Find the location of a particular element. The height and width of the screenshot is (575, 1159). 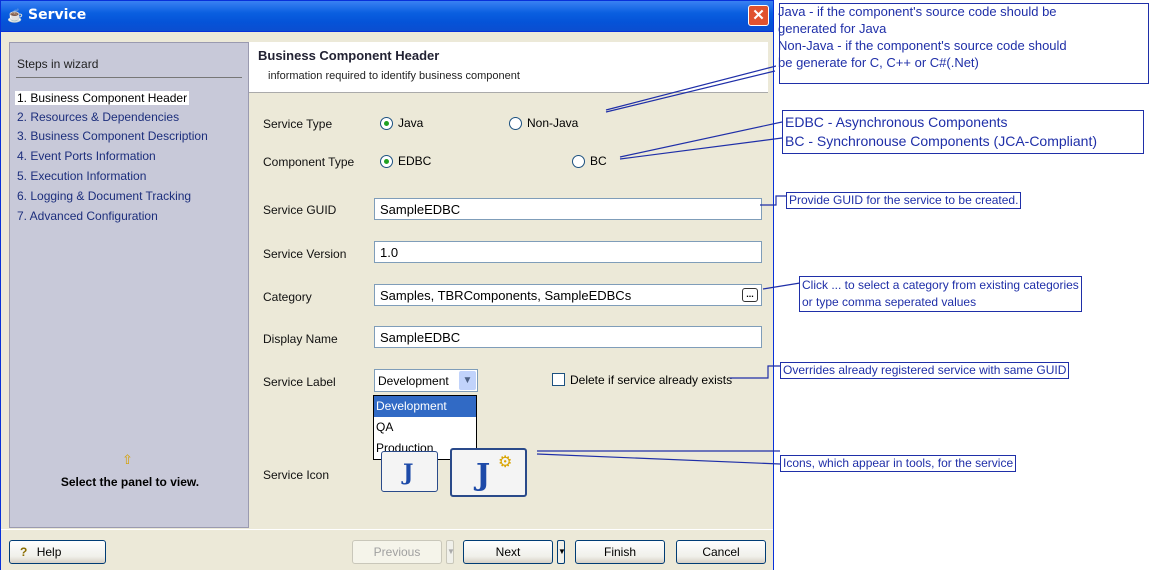

callout-java-box is located at coordinates (964, 43).